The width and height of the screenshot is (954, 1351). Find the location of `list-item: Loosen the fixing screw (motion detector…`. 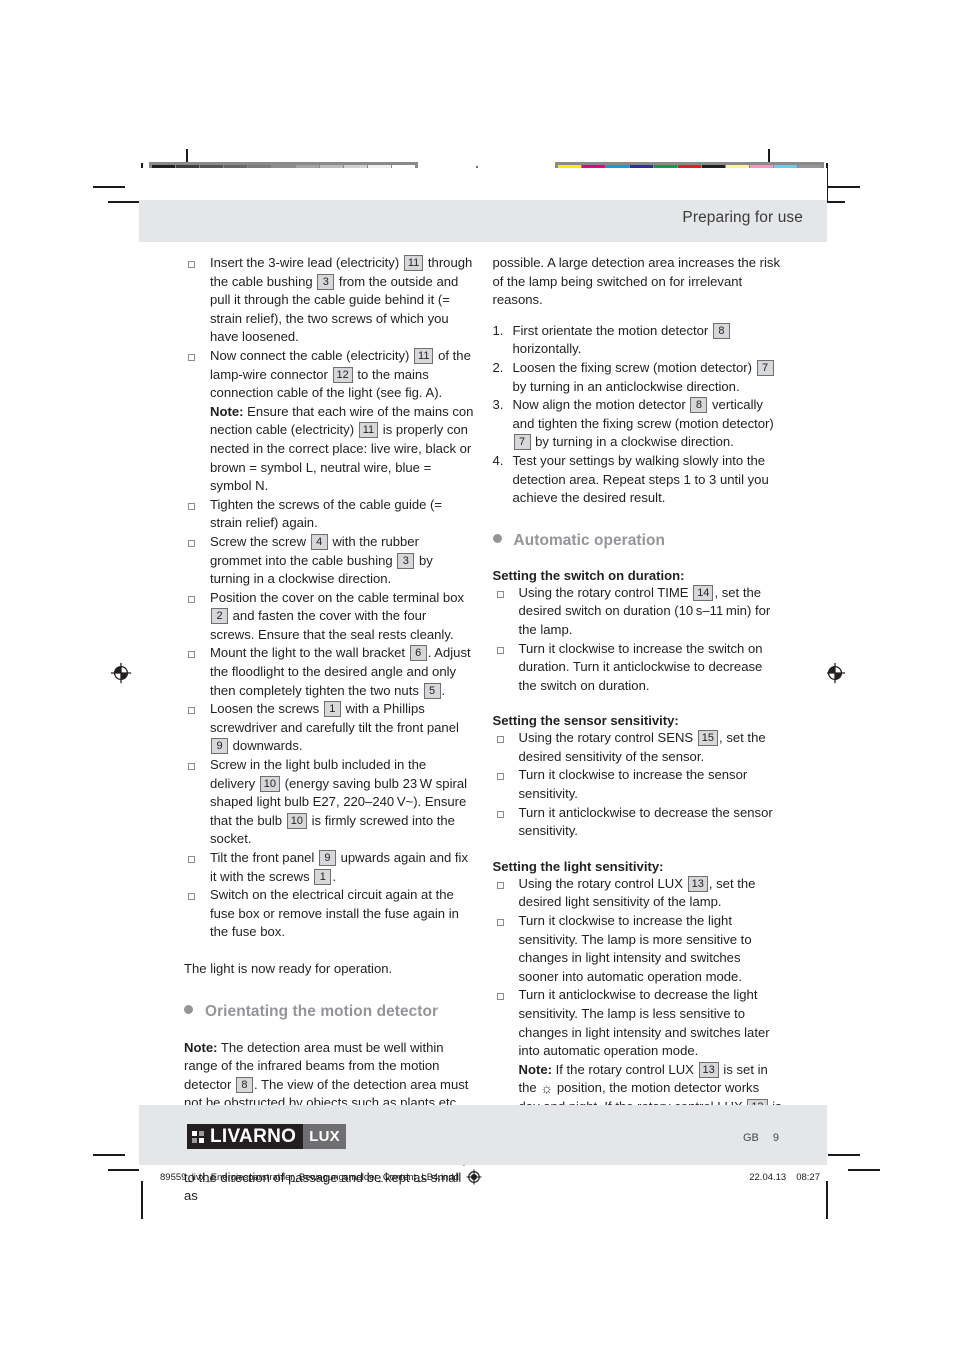

list-item: Loosen the fixing screw (motion detector… is located at coordinates (638, 377).